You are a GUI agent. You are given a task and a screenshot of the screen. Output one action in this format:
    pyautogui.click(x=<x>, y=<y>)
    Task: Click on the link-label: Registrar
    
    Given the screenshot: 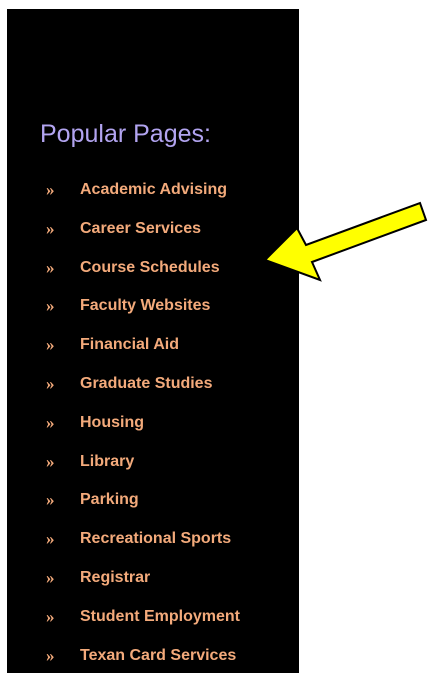 What is the action you would take?
    pyautogui.click(x=115, y=578)
    